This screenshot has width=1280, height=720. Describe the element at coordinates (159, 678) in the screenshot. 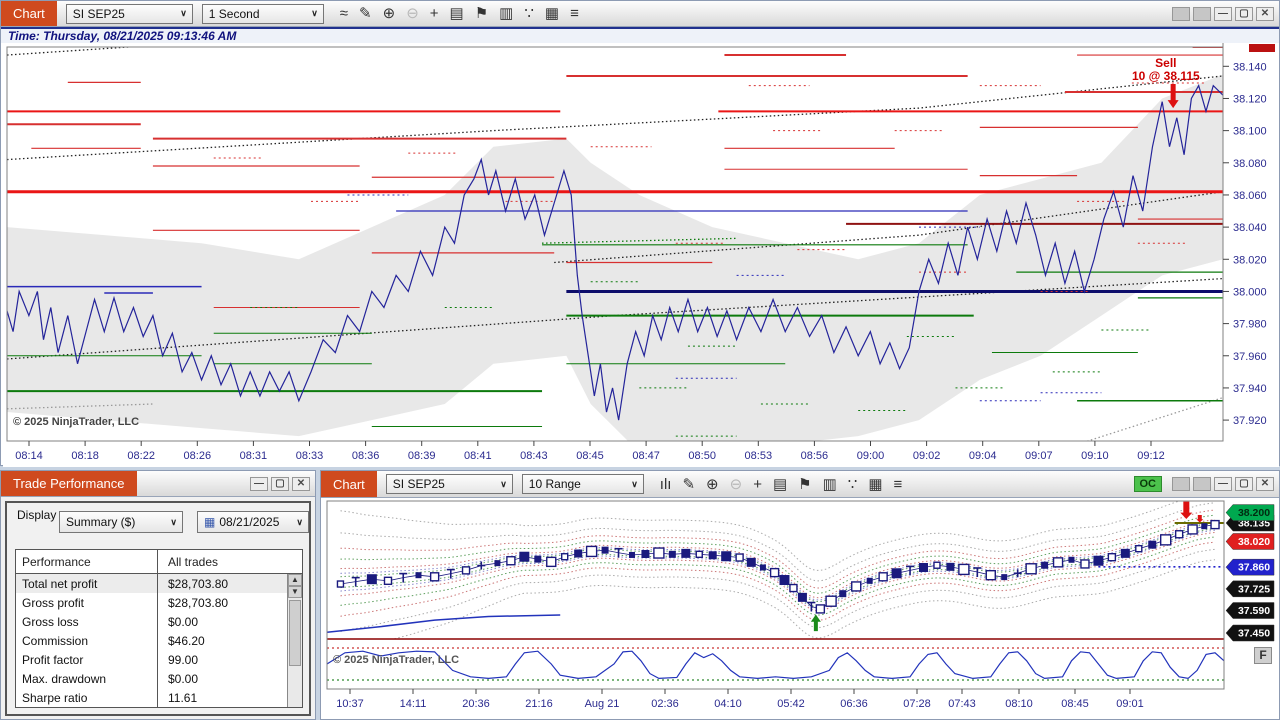

I see `table-row: Max. drawdown $0.00` at that location.